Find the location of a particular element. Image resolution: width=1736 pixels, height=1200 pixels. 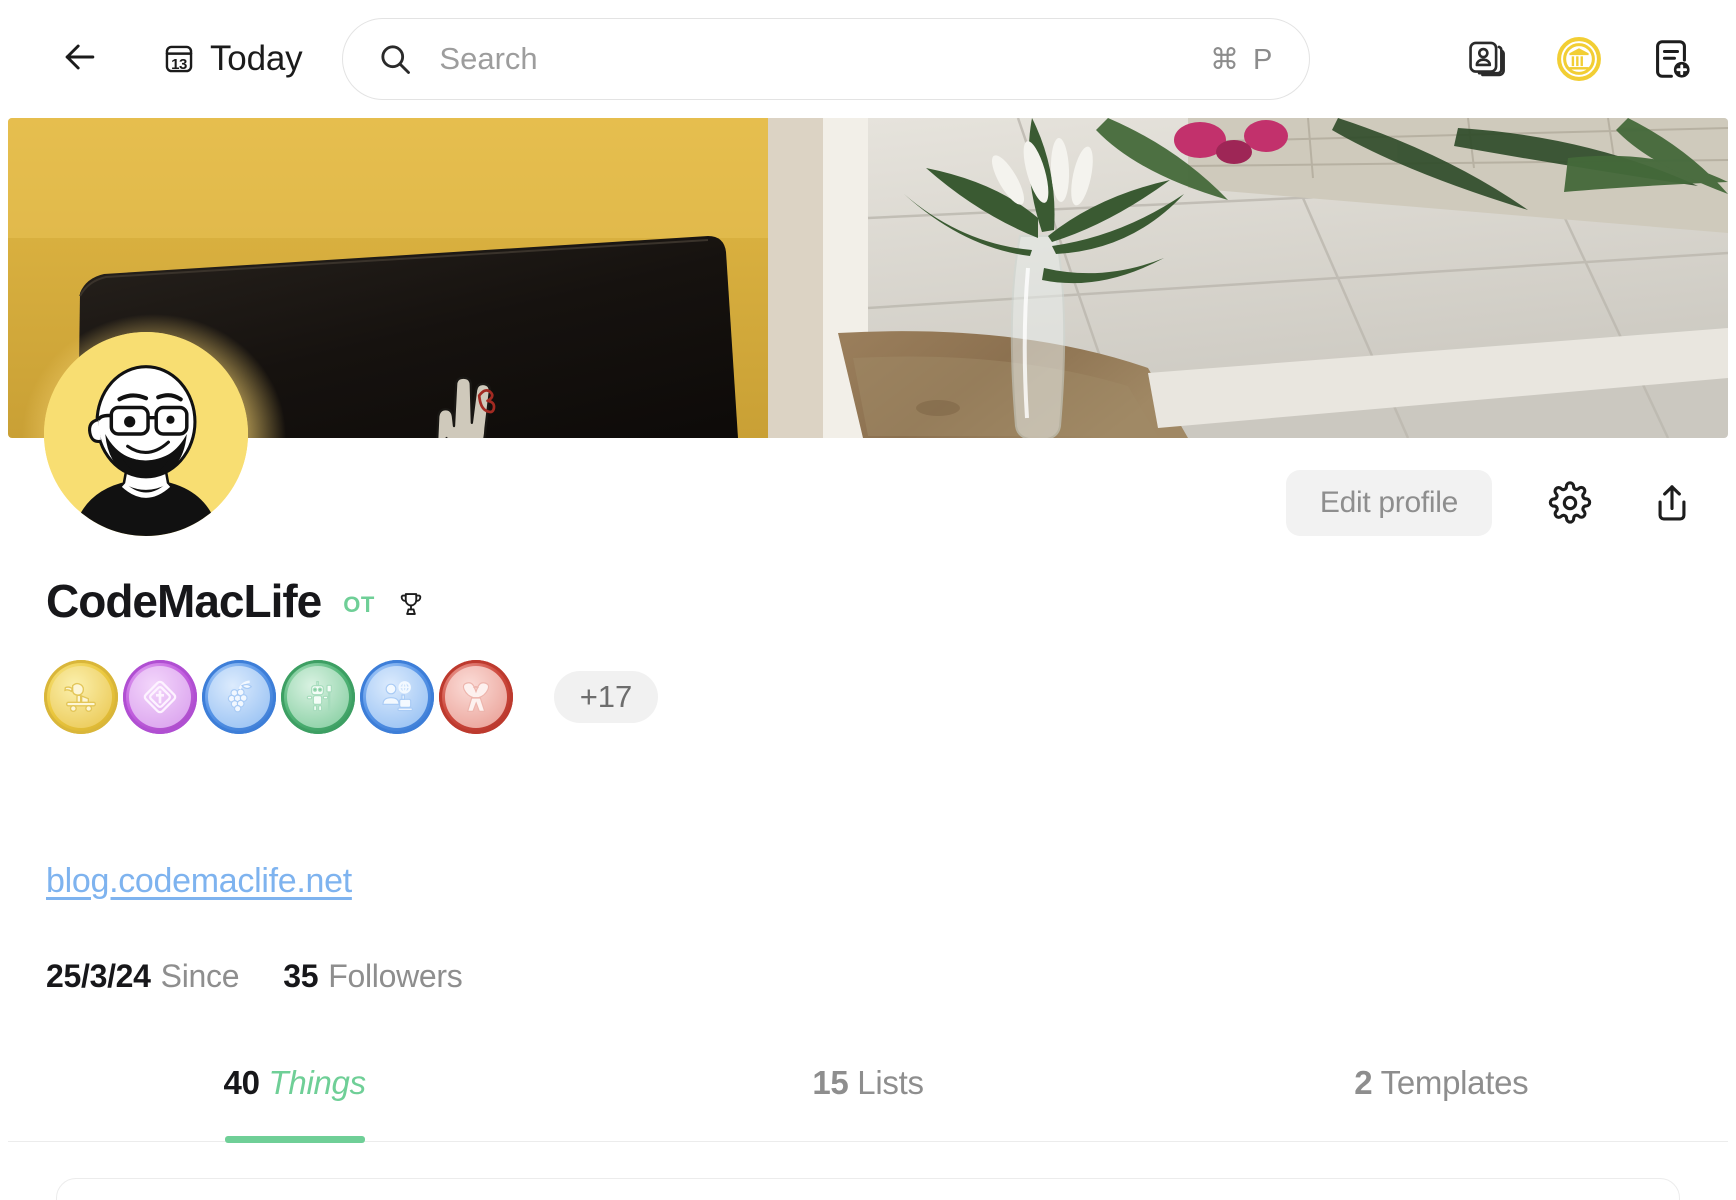

profile-tabs: 40 Things 15 Lists 2 Templates is located at coordinates (868, 1096).